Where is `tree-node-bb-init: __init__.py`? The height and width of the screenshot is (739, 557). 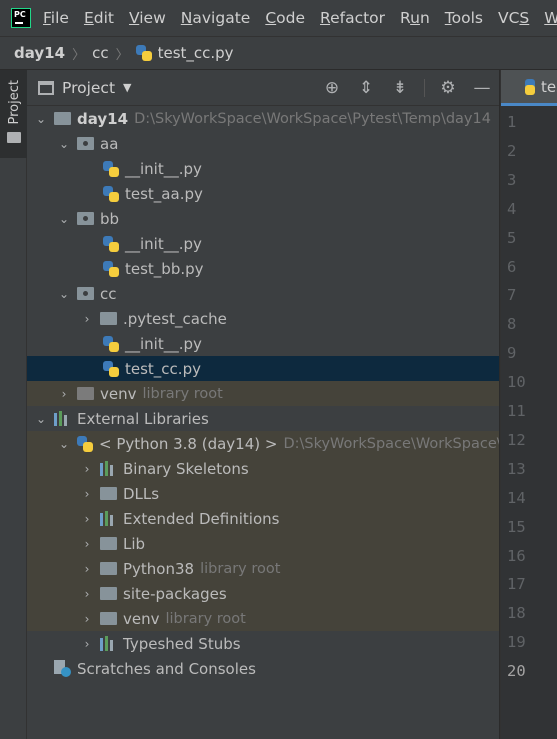
tree-node-bb-init: __init__.py is located at coordinates (263, 243).